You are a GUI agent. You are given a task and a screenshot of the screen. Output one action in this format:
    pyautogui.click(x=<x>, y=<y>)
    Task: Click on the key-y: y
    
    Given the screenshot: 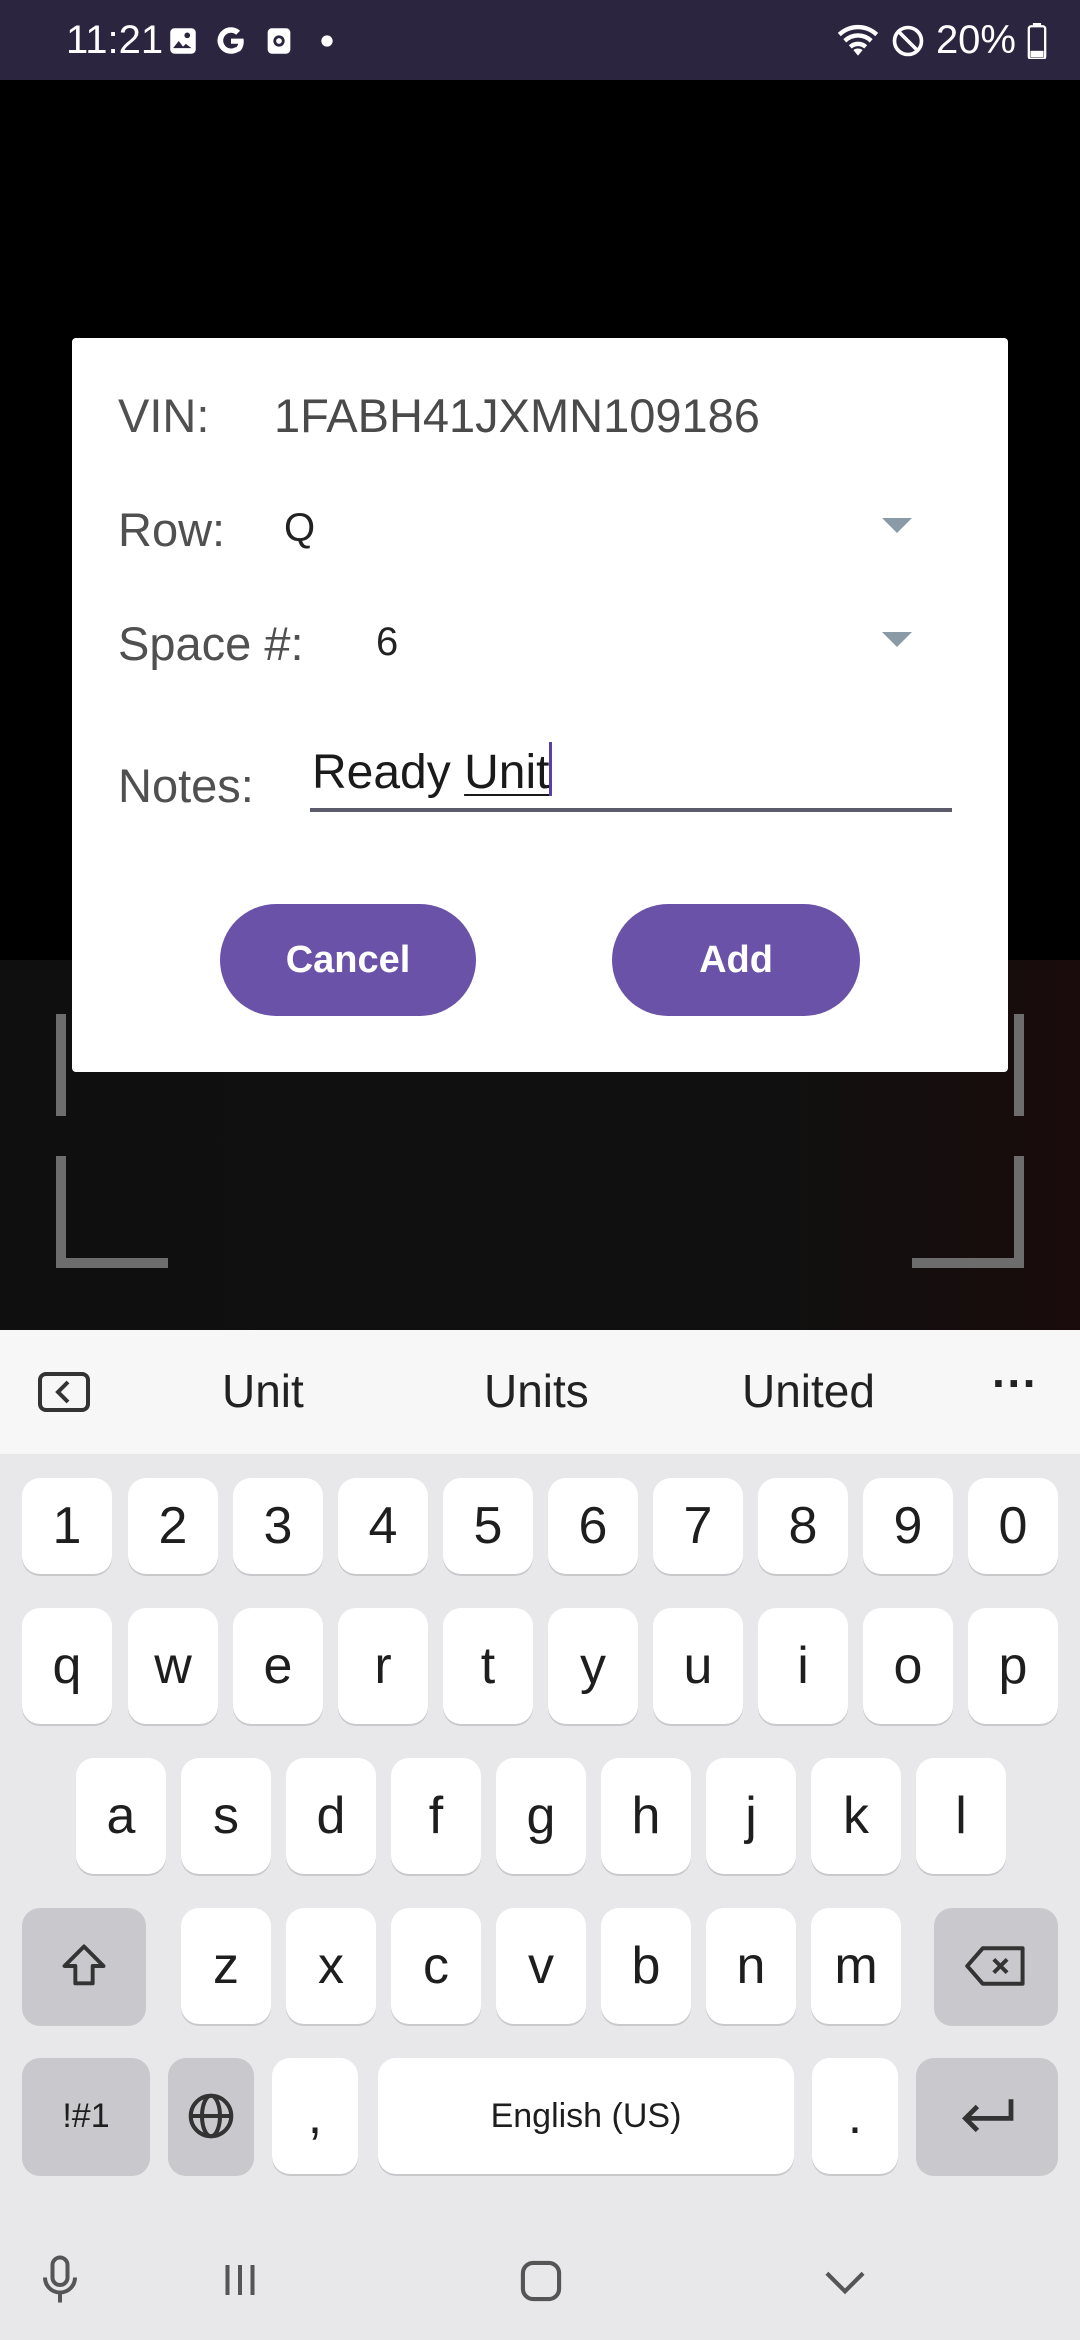 What is the action you would take?
    pyautogui.click(x=593, y=1666)
    